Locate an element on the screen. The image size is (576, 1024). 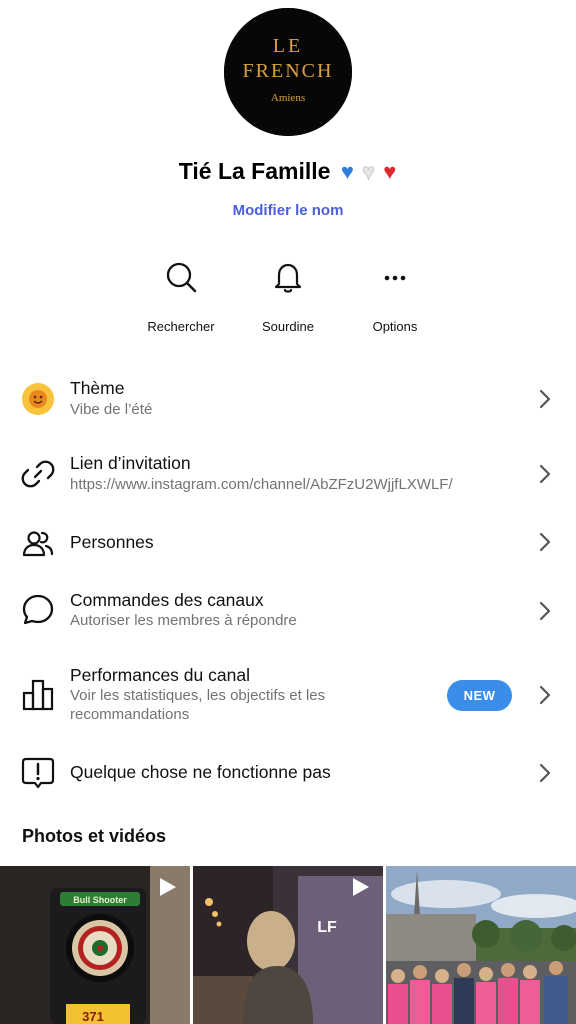
logo-line-1: LE is located at coordinates (288, 46).